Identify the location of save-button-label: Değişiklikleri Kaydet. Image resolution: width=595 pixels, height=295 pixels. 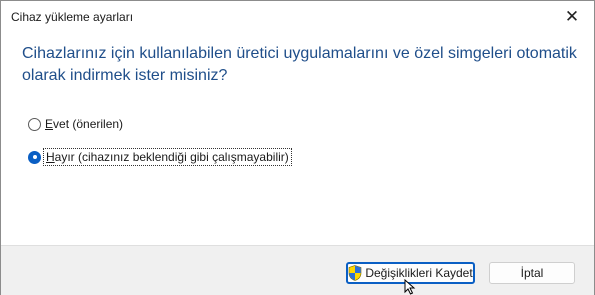
(419, 273).